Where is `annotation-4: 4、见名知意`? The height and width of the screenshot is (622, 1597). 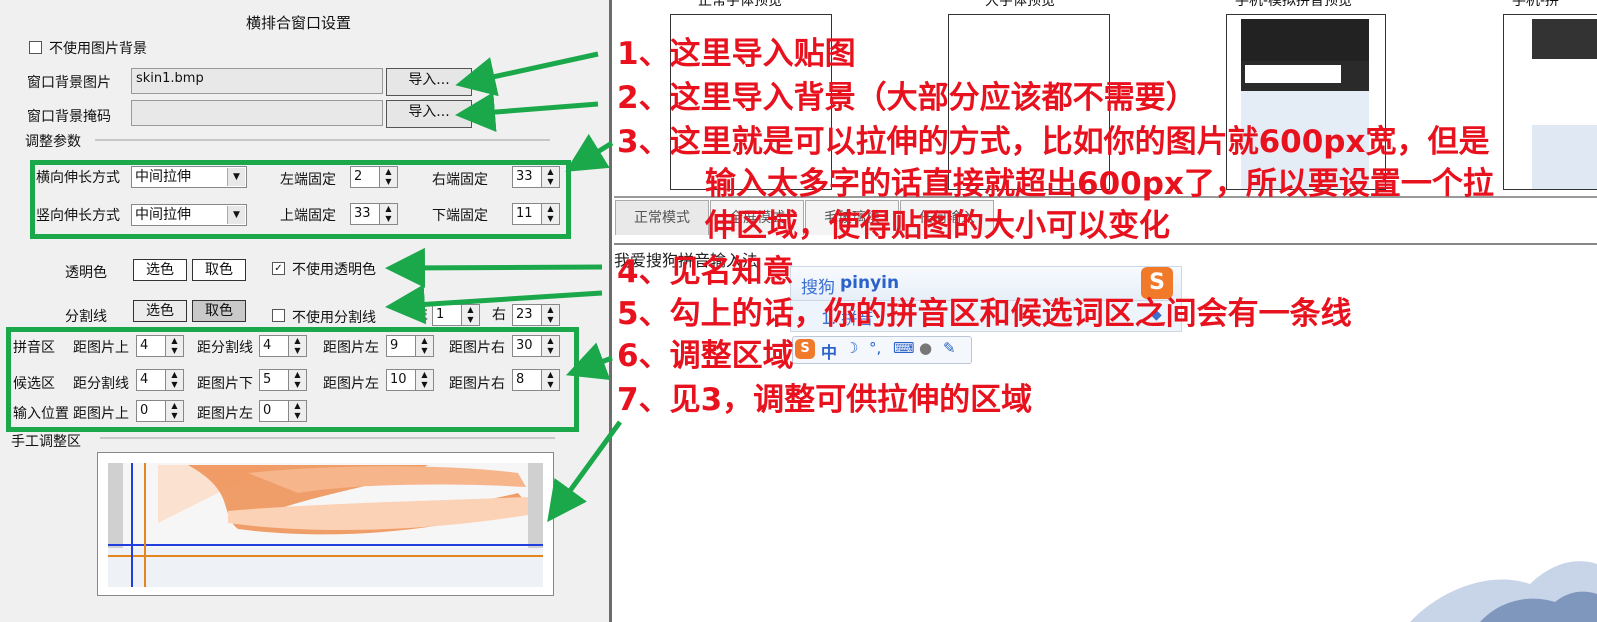
annotation-4: 4、见名知意 is located at coordinates (705, 272).